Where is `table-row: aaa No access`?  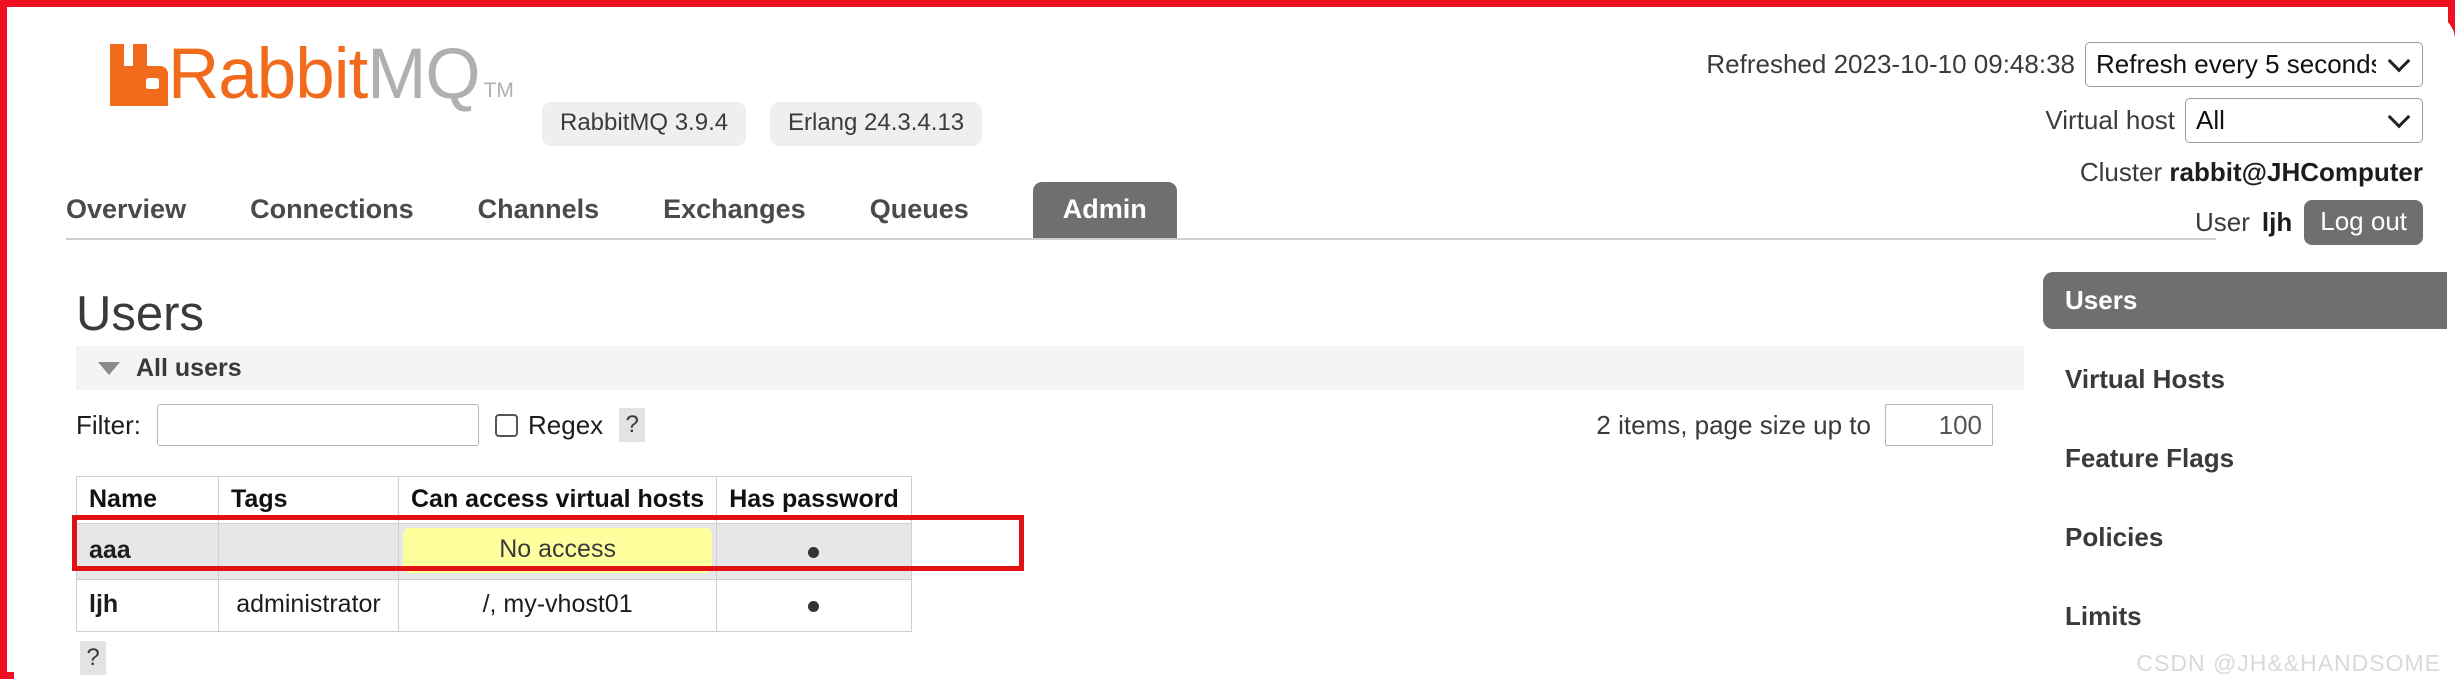
table-row: aaa No access is located at coordinates (494, 551).